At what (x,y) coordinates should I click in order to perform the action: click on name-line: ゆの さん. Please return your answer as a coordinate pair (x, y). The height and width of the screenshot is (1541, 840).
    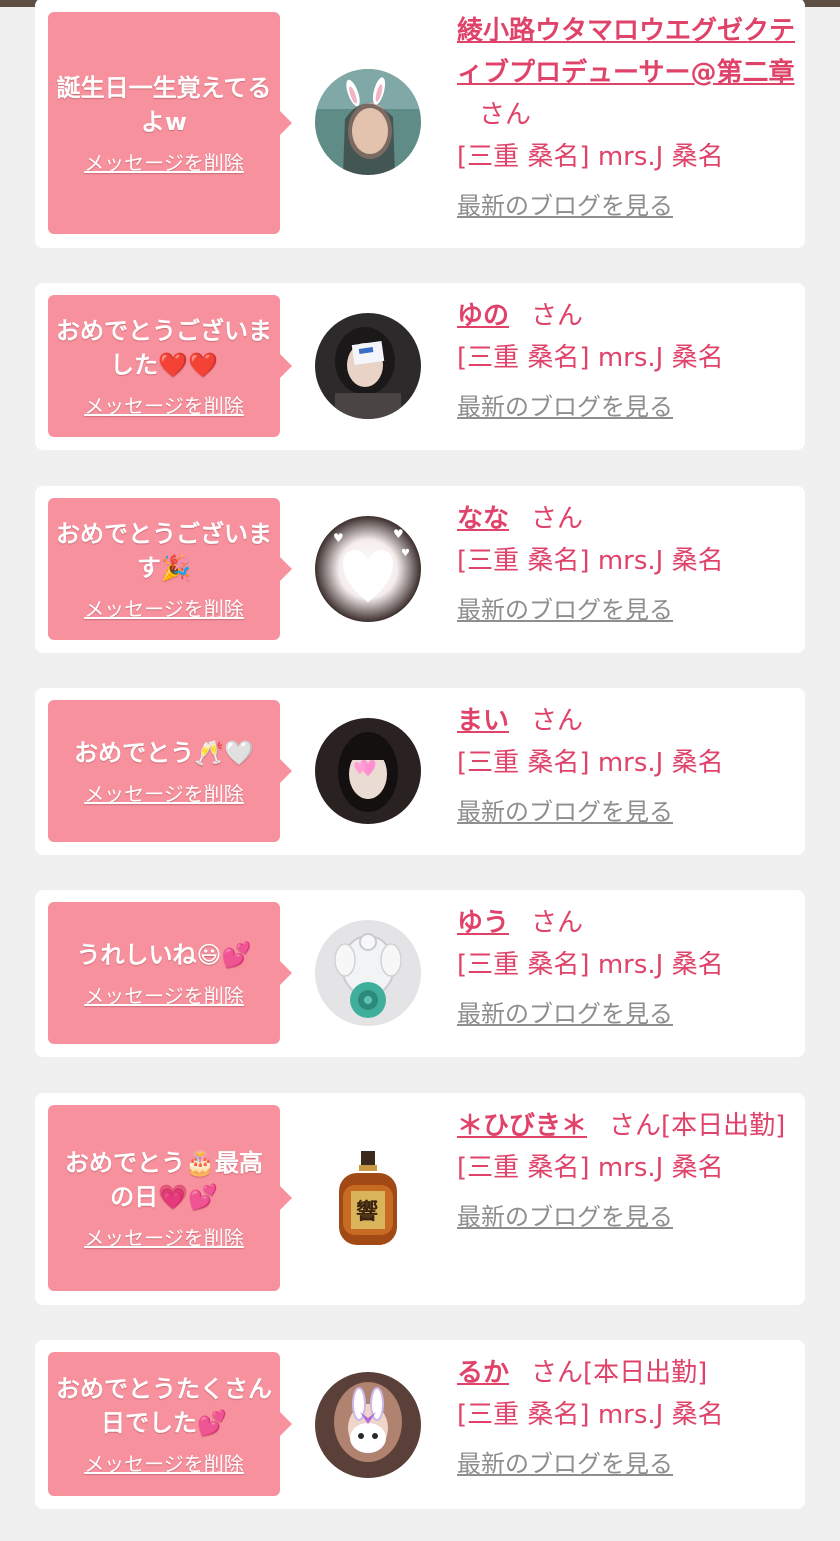
    Looking at the image, I should click on (627, 316).